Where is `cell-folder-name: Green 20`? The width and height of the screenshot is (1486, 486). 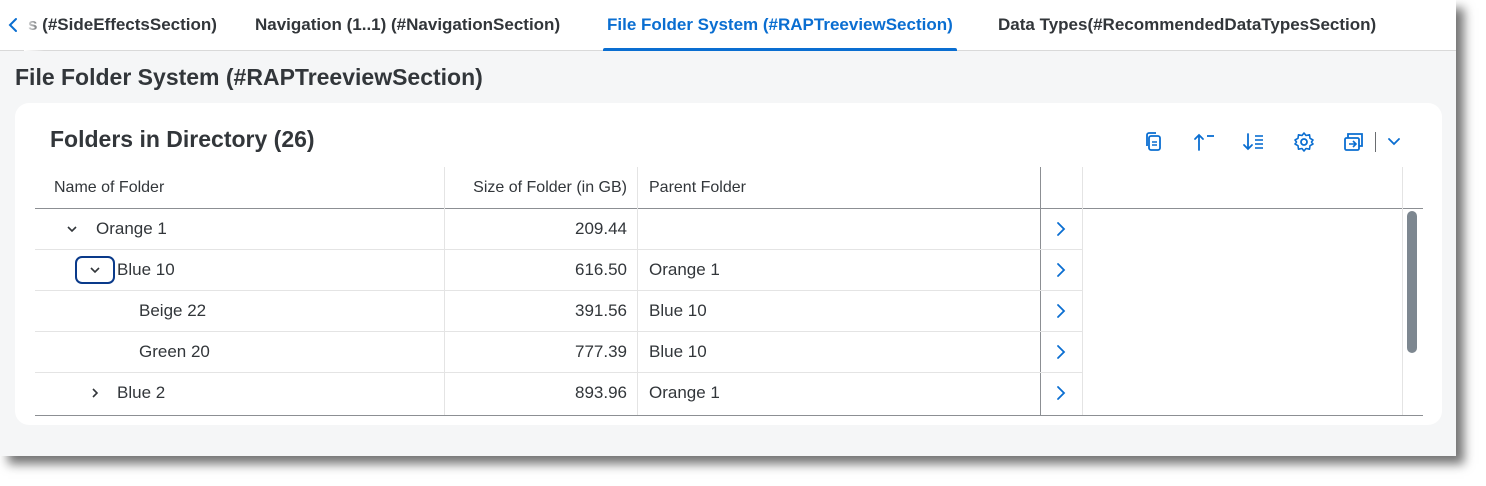
cell-folder-name: Green 20 is located at coordinates (174, 351).